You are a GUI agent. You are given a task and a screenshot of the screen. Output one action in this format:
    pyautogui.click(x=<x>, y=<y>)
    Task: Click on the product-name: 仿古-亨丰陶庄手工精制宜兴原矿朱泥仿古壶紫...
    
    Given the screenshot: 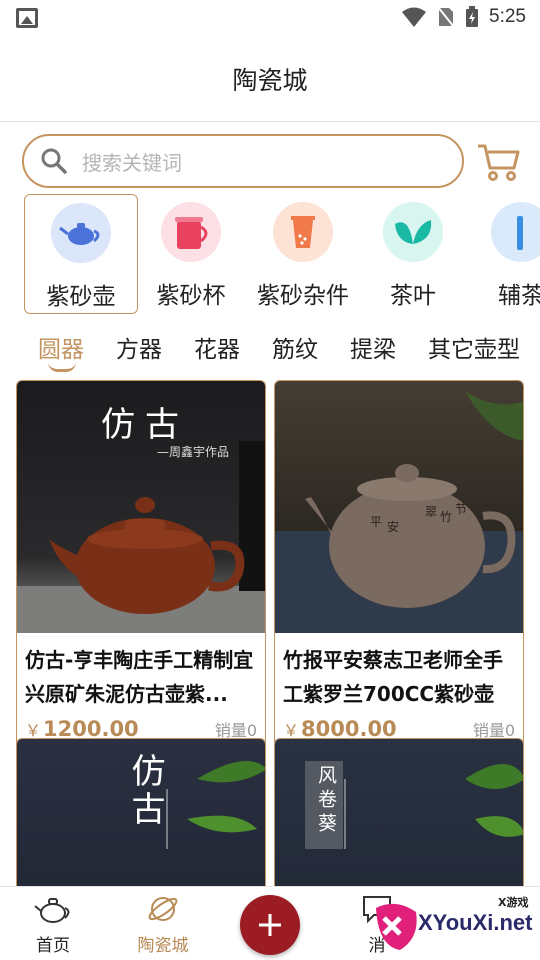 What is the action you would take?
    pyautogui.click(x=139, y=677)
    